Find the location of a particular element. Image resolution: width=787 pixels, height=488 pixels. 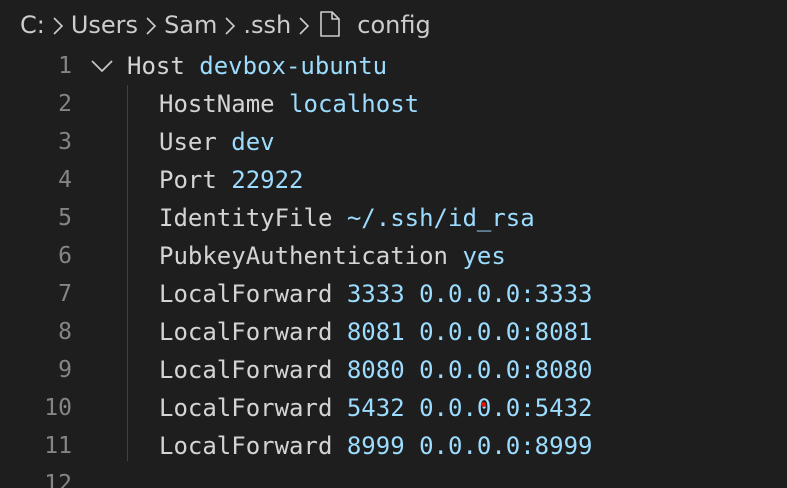

line-content: PubkeyAuthentication yes is located at coordinates (316, 256).